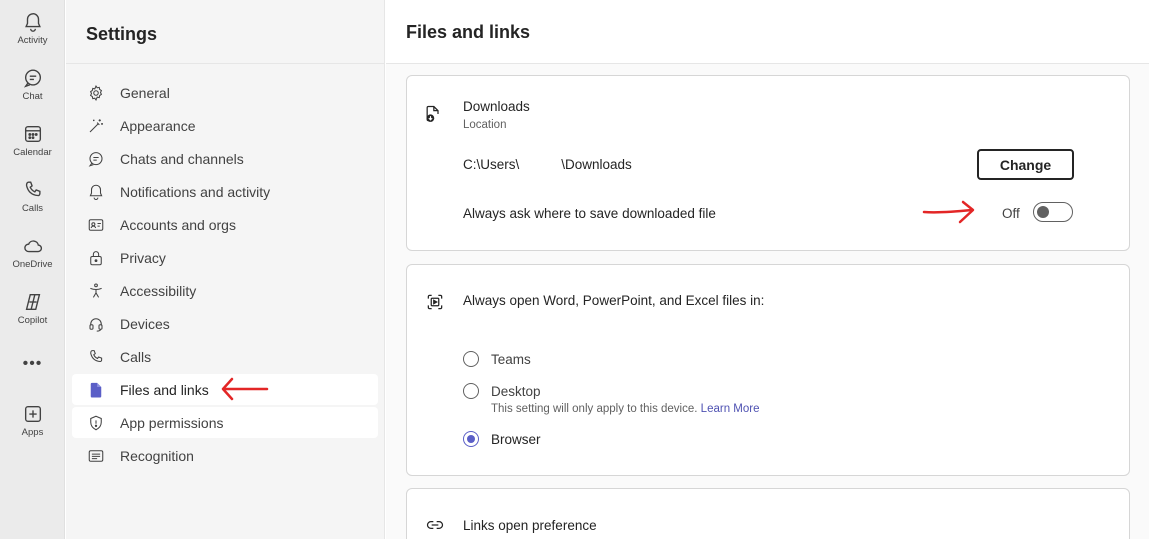 The image size is (1149, 539). I want to click on nav-item-label: Calls, so click(136, 356).